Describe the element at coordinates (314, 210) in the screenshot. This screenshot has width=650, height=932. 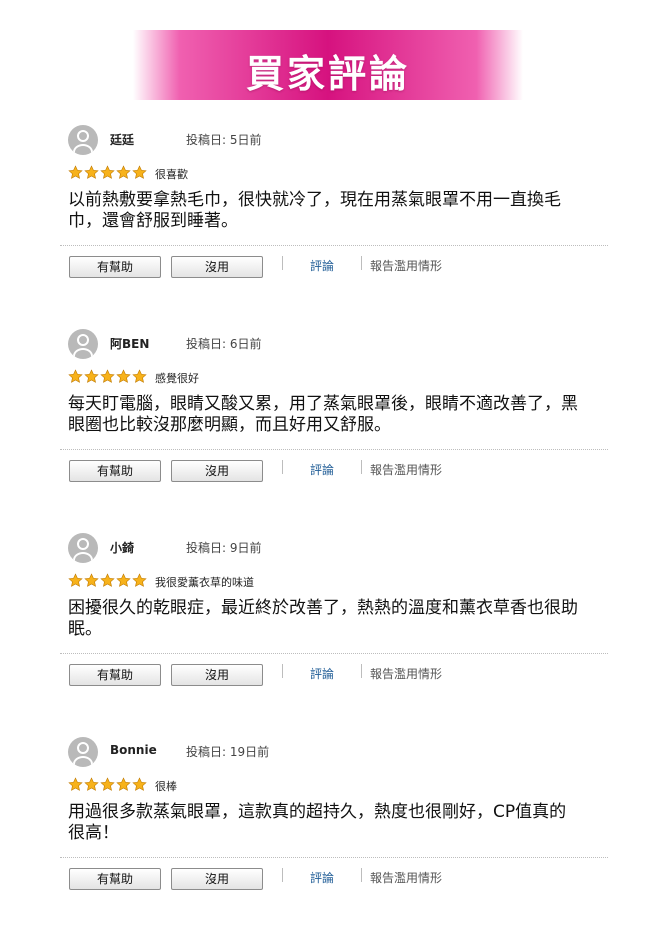
I see `review-body: 以前熱敷要拿熱毛巾，很快就冷了，現在用蒸氣眼罩不用一直換毛巾，還會舒服到睡著。` at that location.